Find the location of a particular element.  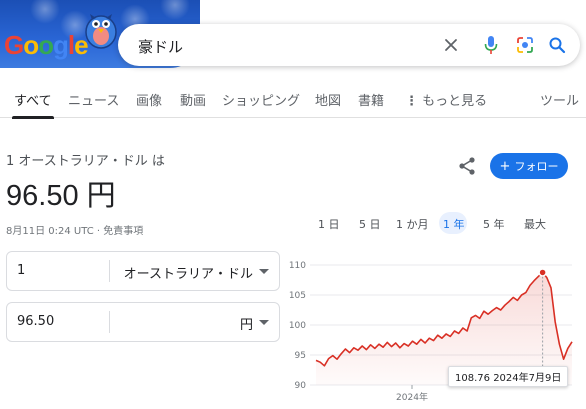

from-amount-input: 1 is located at coordinates (21, 270).